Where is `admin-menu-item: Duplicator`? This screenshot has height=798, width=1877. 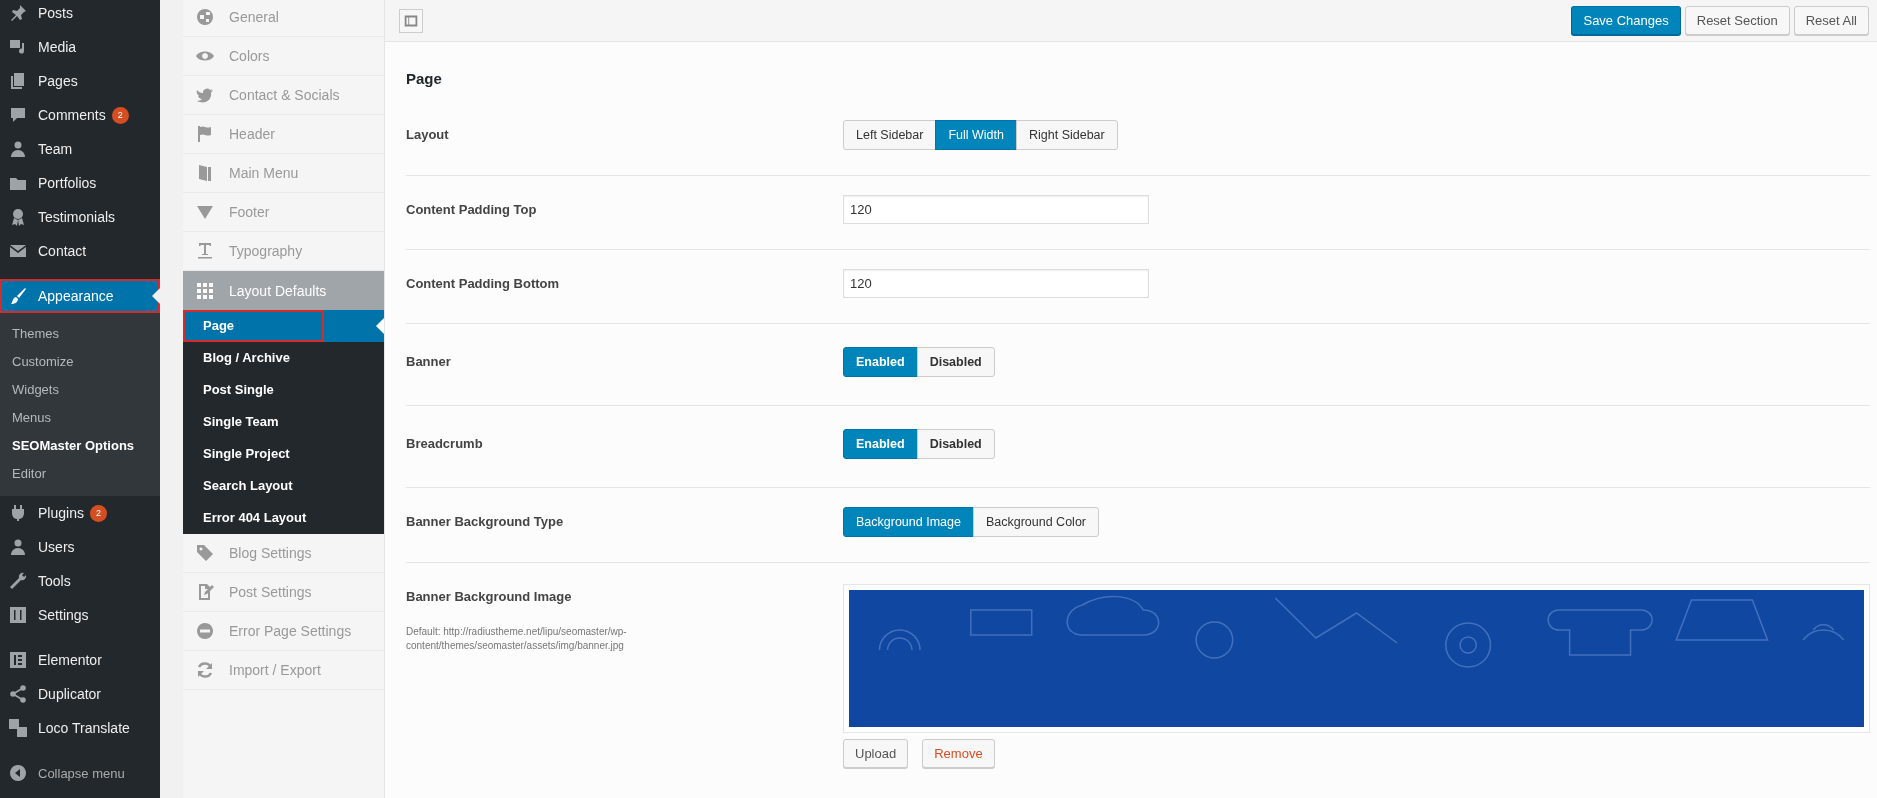 admin-menu-item: Duplicator is located at coordinates (80, 694).